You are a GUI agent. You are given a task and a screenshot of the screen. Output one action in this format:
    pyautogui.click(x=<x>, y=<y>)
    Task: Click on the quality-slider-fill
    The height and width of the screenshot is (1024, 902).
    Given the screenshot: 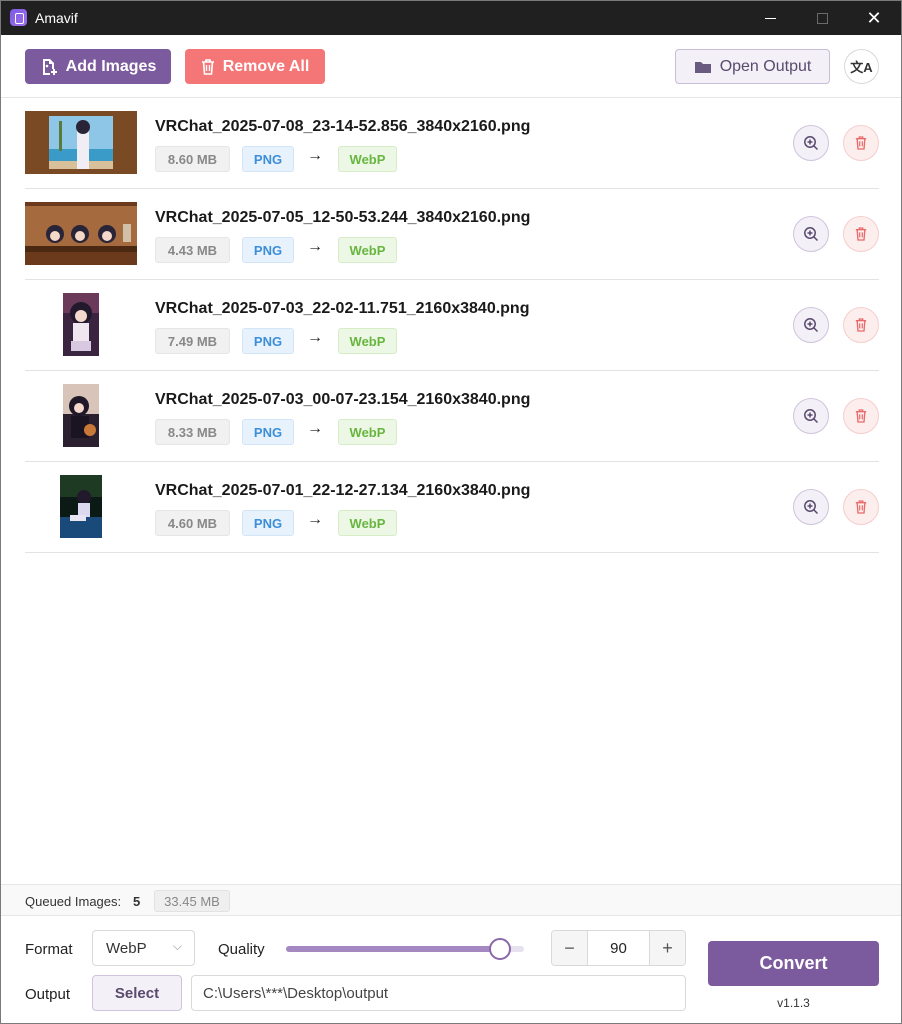 What is the action you would take?
    pyautogui.click(x=393, y=949)
    